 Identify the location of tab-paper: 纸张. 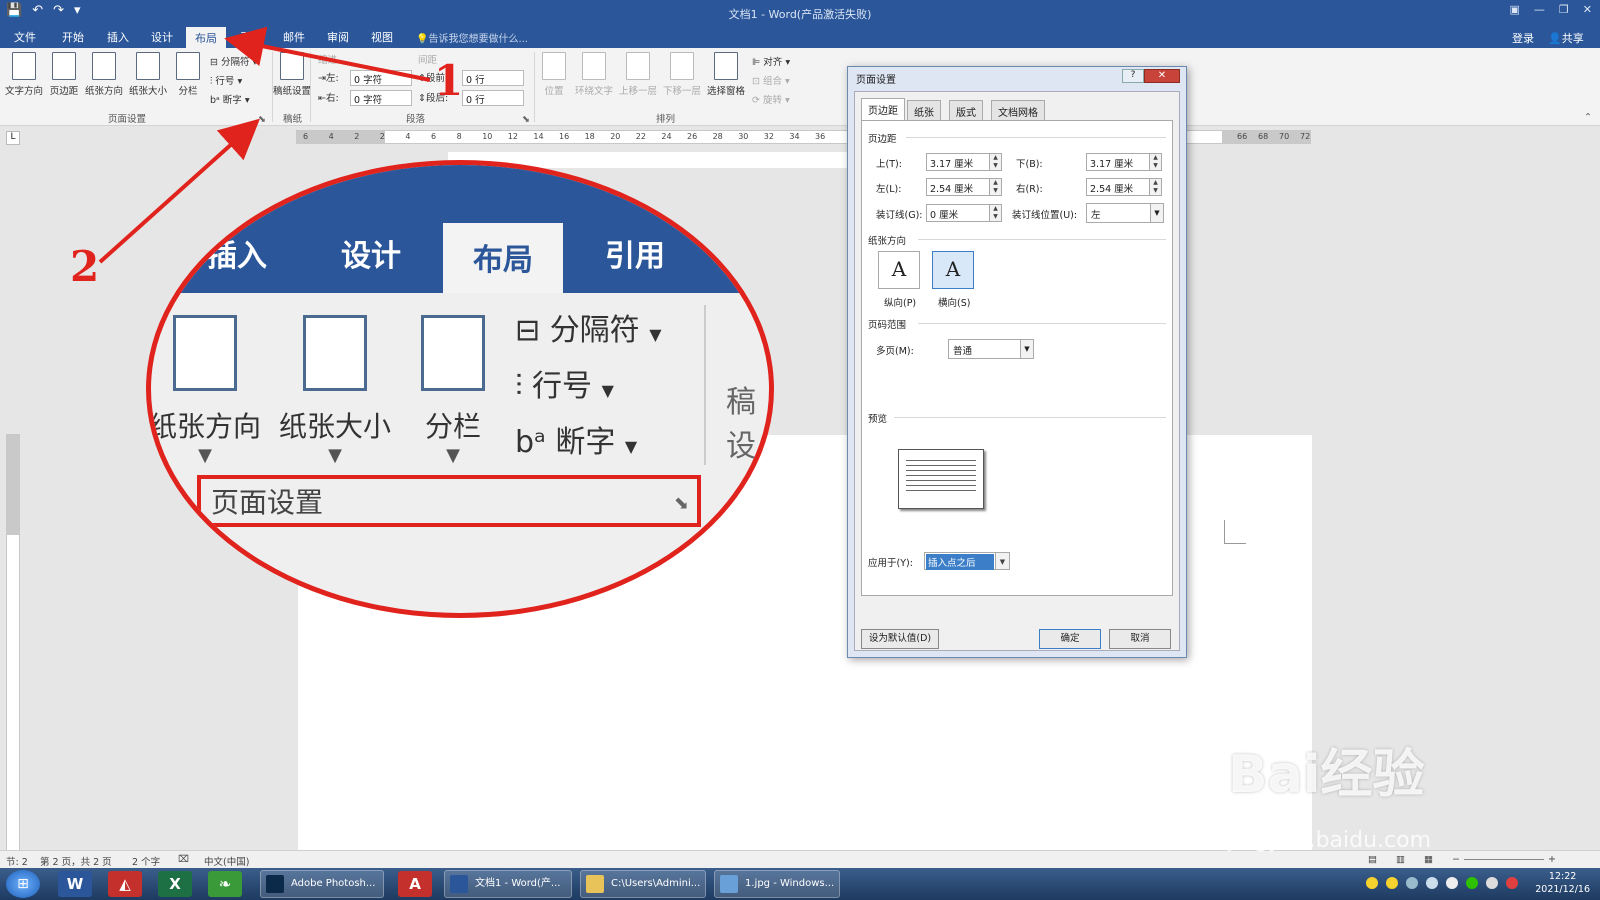
(924, 110).